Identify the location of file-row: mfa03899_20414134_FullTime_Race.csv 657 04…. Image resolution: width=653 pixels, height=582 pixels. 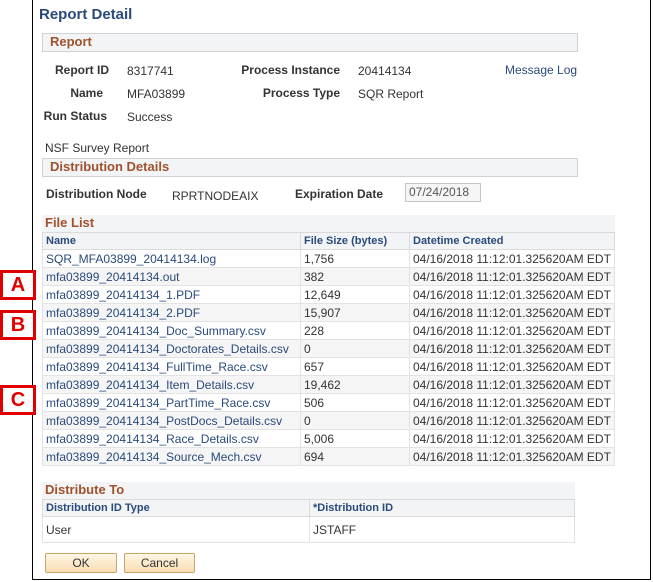
(328, 366).